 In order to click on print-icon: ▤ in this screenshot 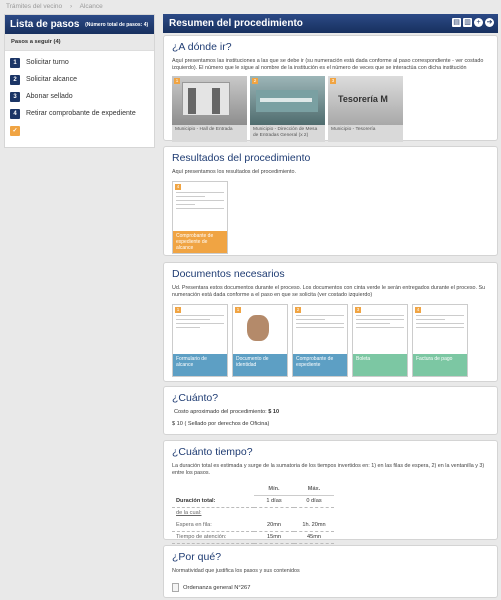, I will do `click(456, 22)`.